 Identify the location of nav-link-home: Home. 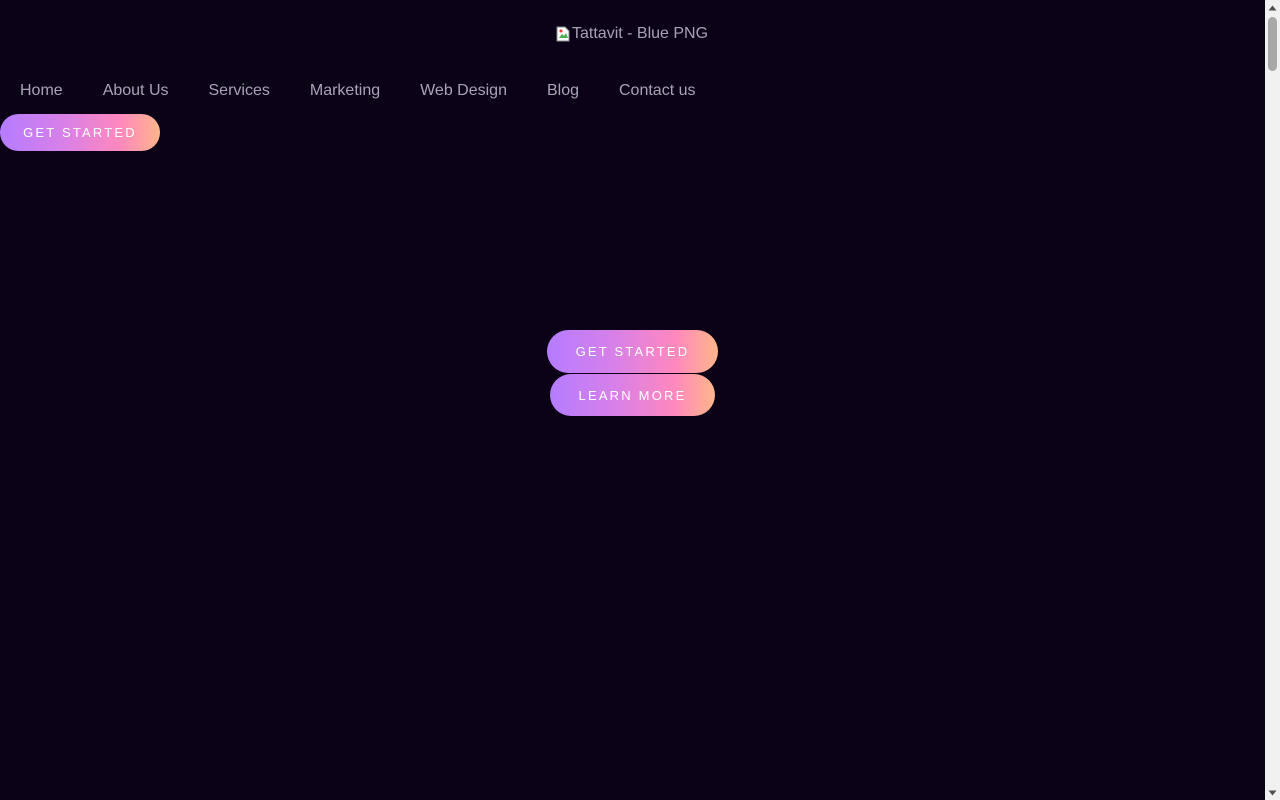
(41, 91).